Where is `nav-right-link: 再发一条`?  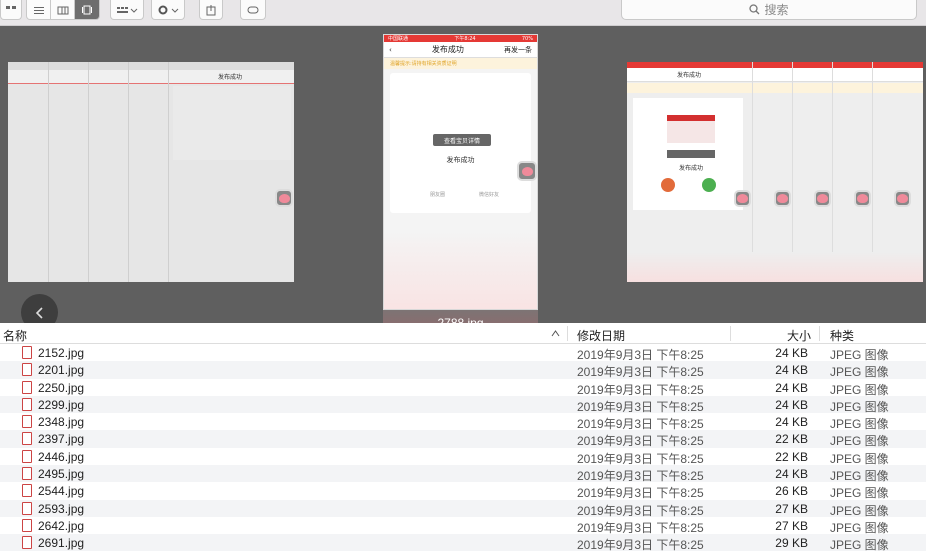
nav-right-link: 再发一条 is located at coordinates (518, 49).